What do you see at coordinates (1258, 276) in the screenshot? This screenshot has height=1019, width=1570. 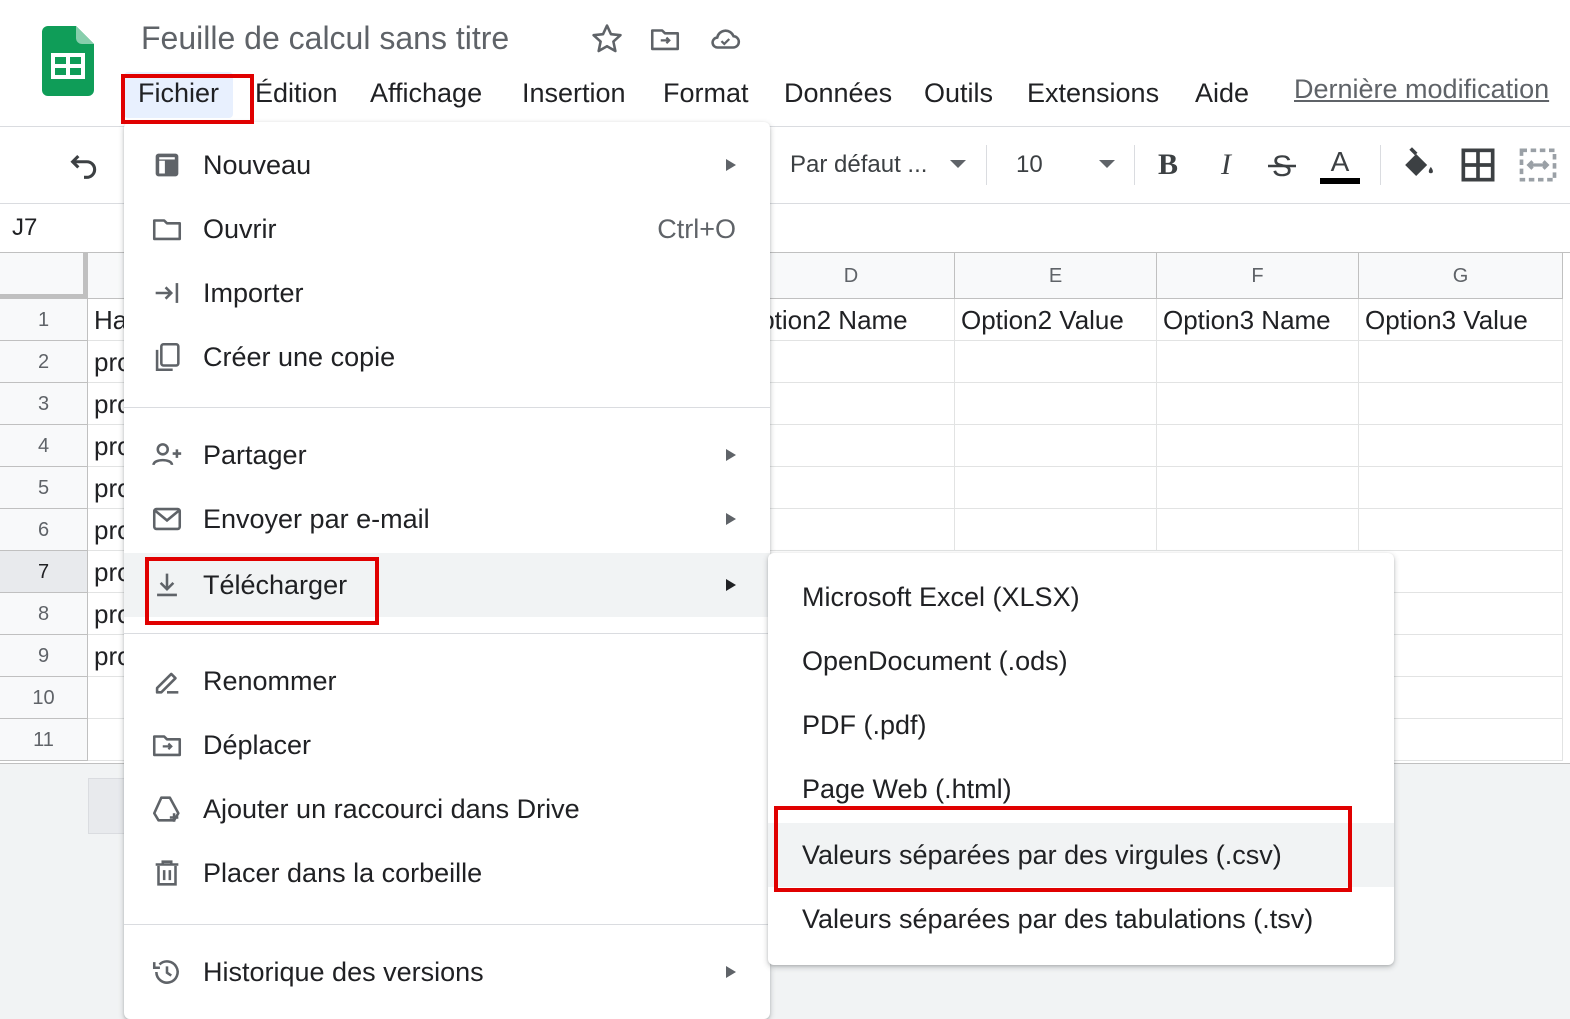 I see `column-header-f: F` at bounding box center [1258, 276].